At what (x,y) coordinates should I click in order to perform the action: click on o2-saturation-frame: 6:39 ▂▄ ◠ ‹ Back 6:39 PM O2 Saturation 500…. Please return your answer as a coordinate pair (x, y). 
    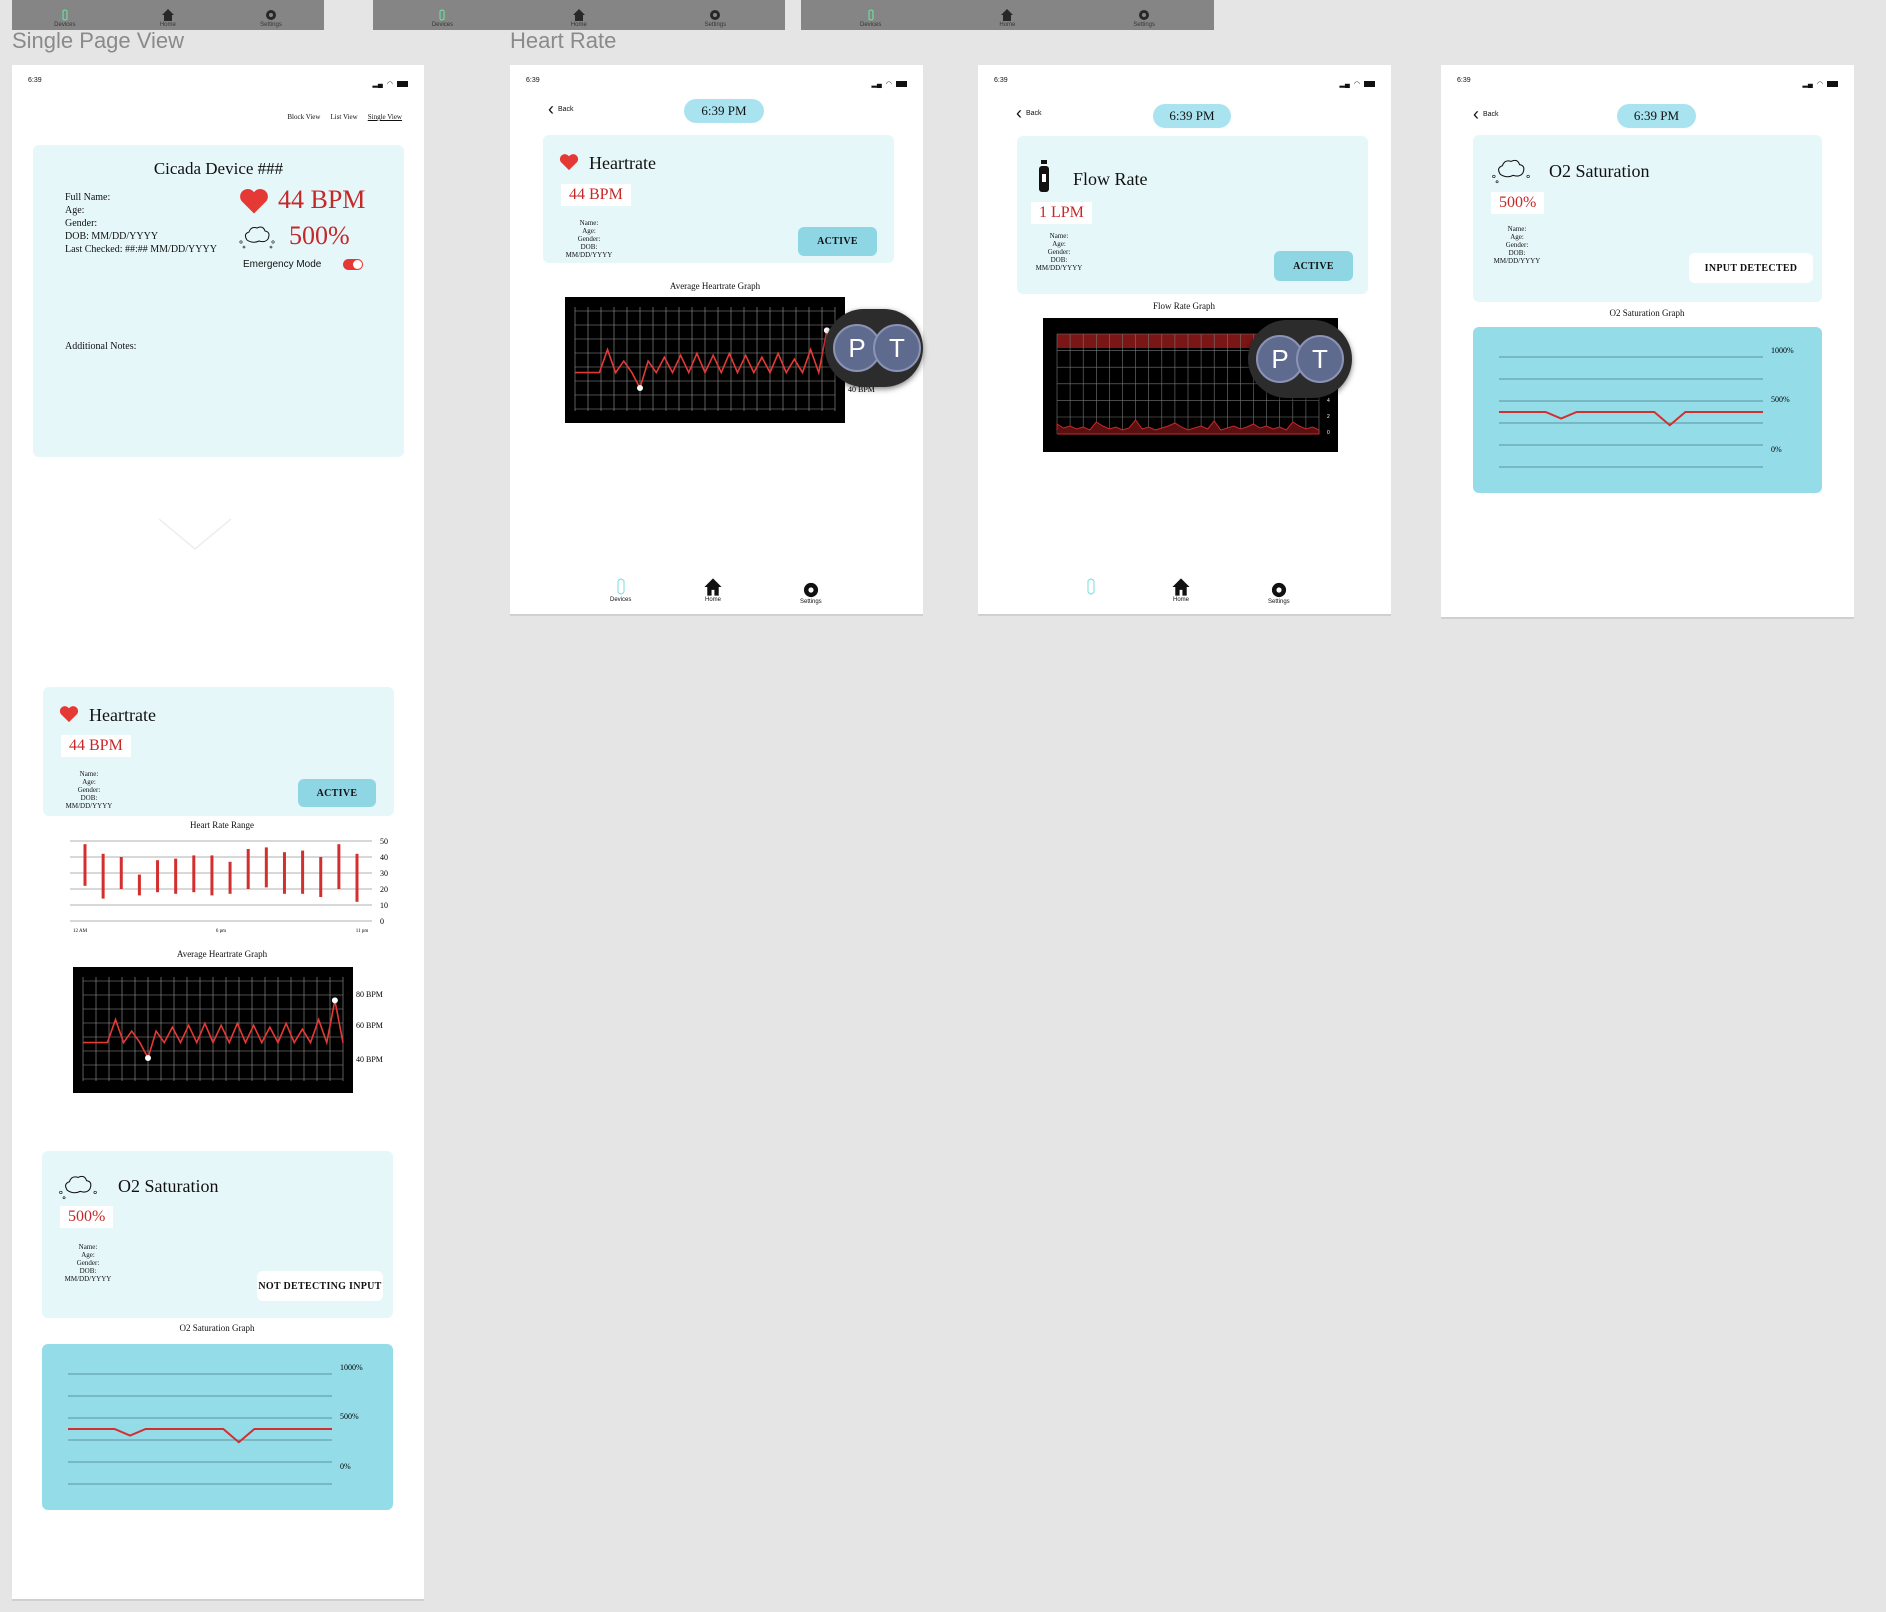
    Looking at the image, I should click on (1647, 341).